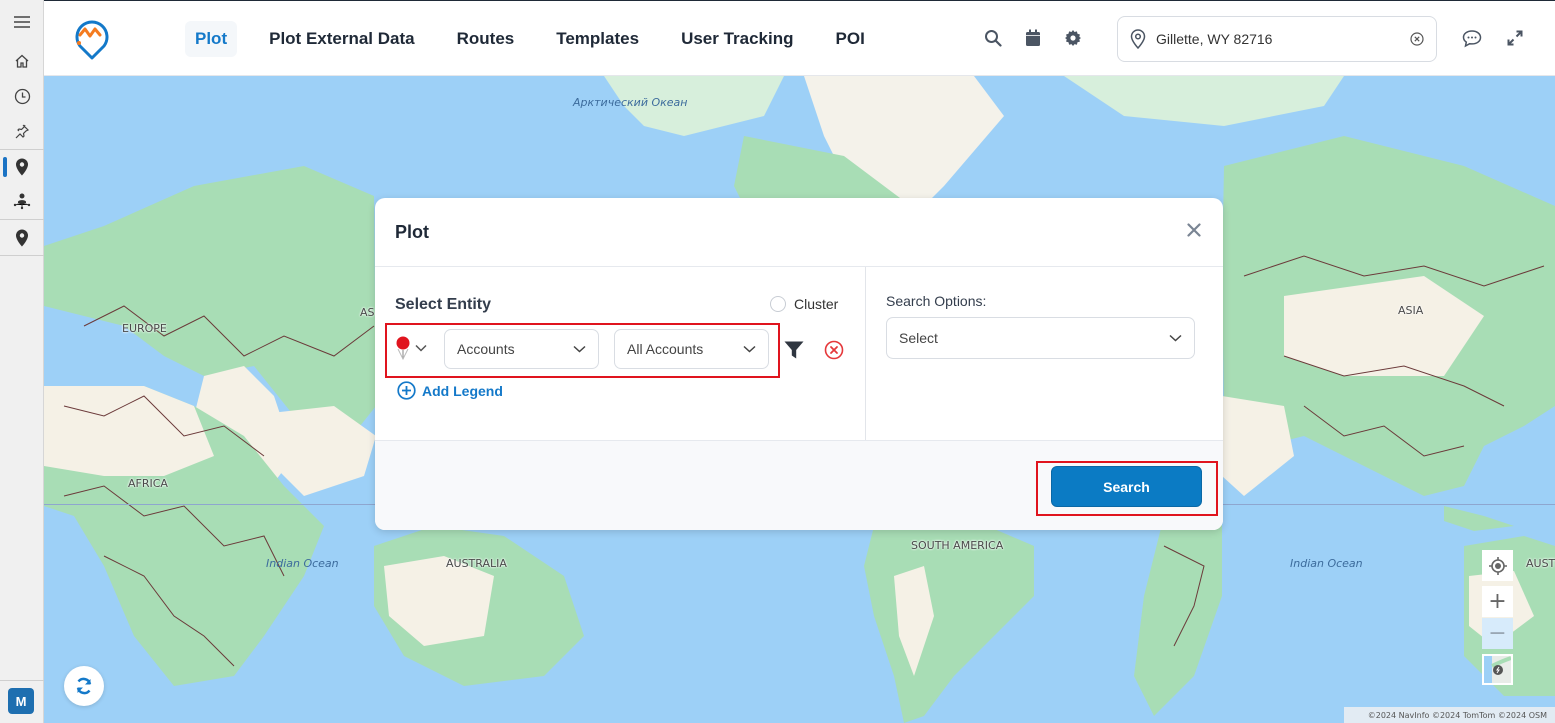  I want to click on filter-button, so click(794, 352).